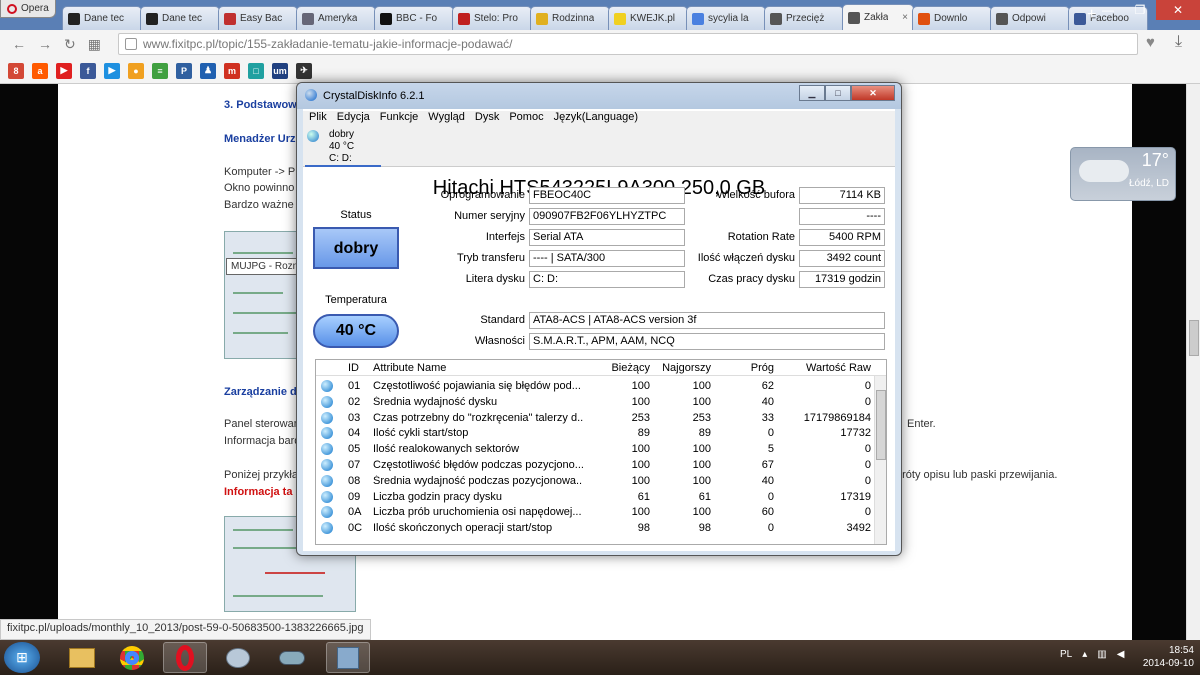 This screenshot has width=1200, height=675. I want to click on taskbar: ⊞ PL ▴ ▥ ◀ 18:54 2014-09-10, so click(600, 657).